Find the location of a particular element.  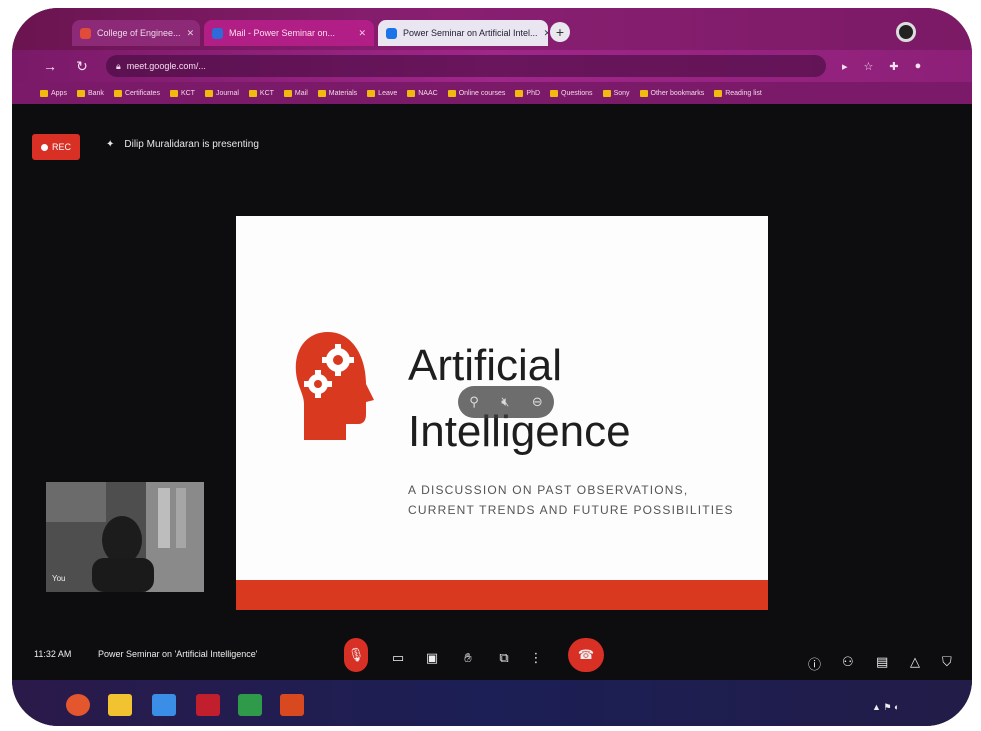

present-button: ⧉ is located at coordinates (504, 658).